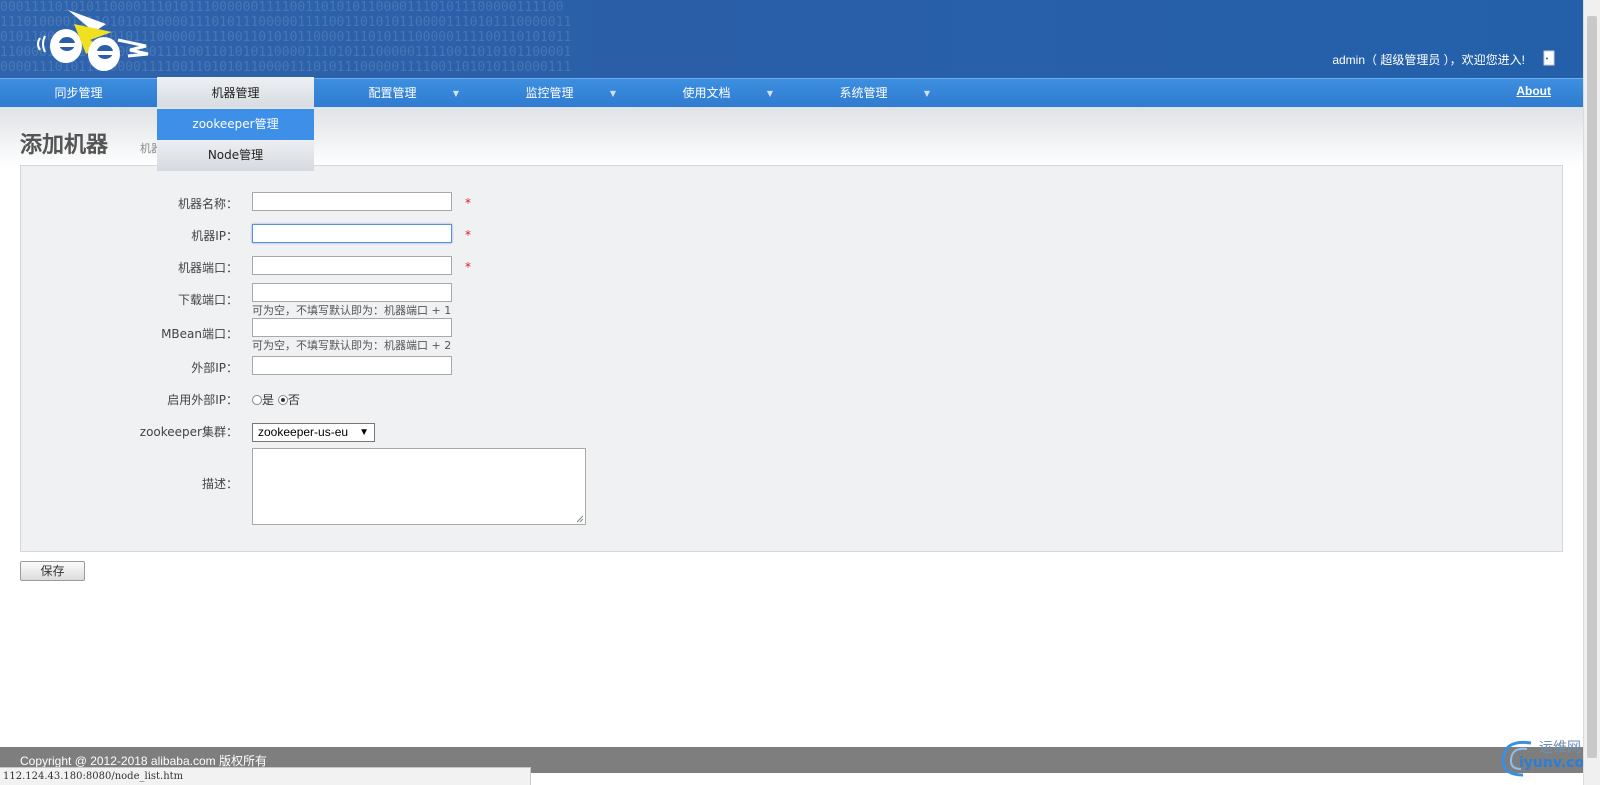 Image resolution: width=1600 pixels, height=785 pixels. I want to click on nav-label: 机器管理, so click(235, 93).